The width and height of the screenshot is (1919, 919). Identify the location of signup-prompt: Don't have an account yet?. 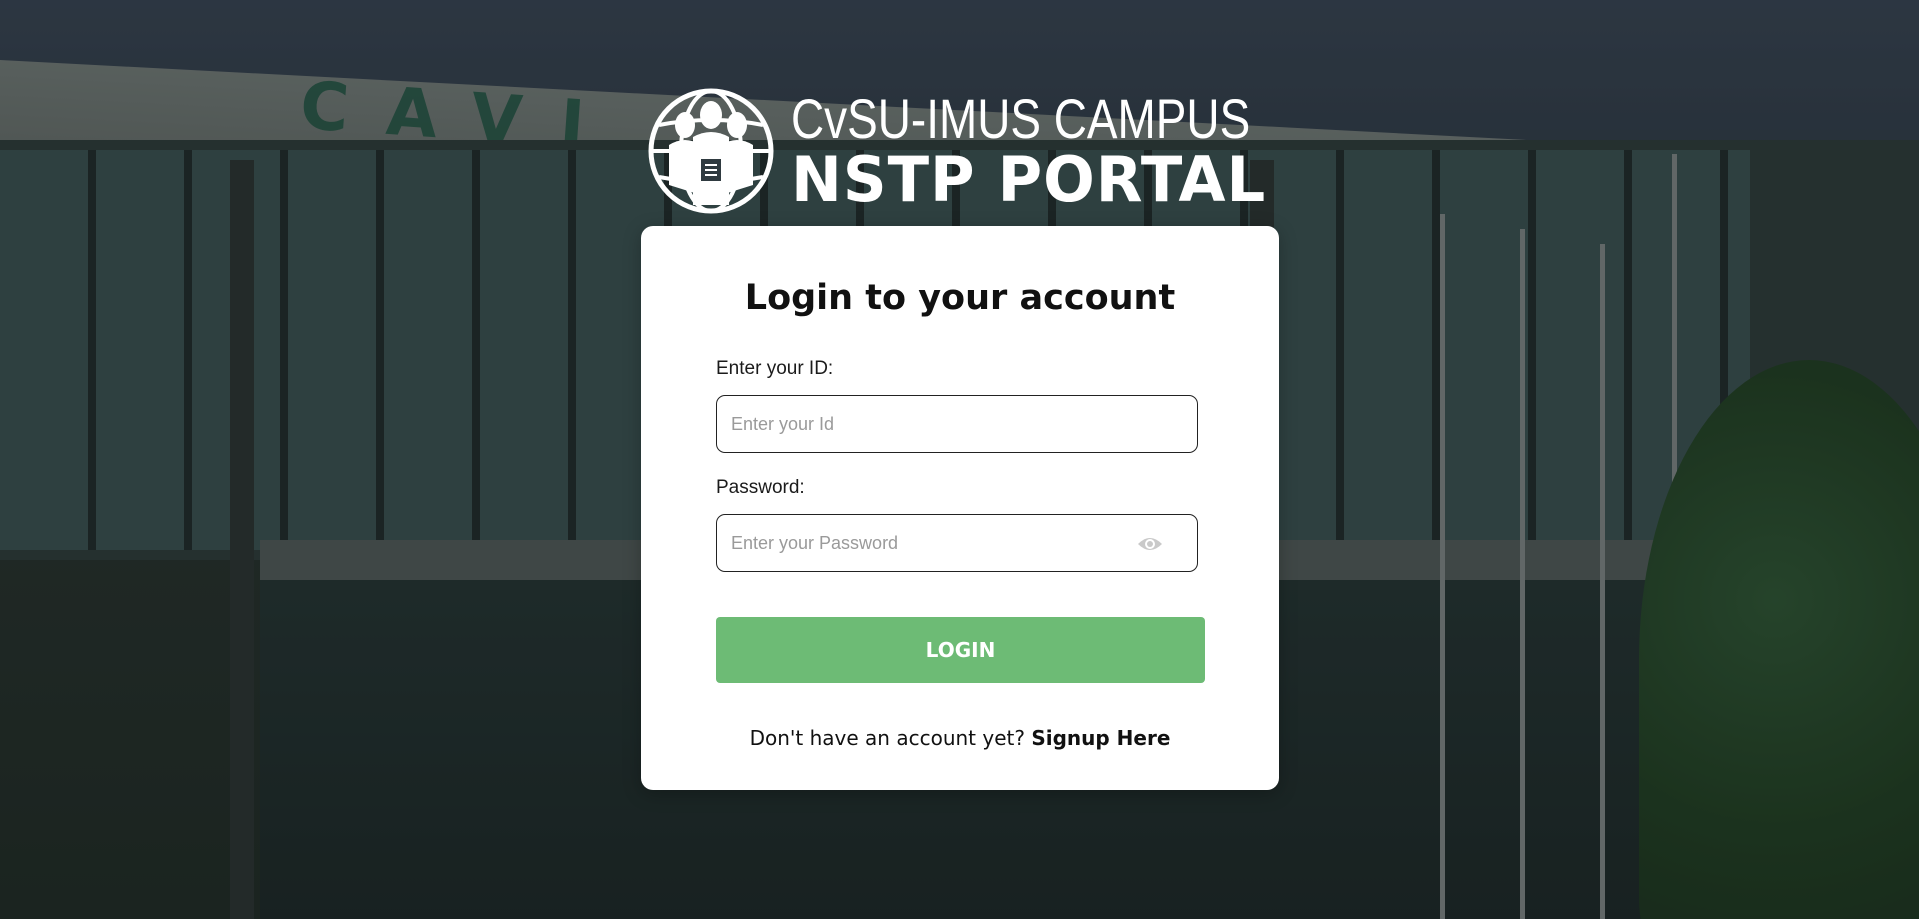
(890, 738).